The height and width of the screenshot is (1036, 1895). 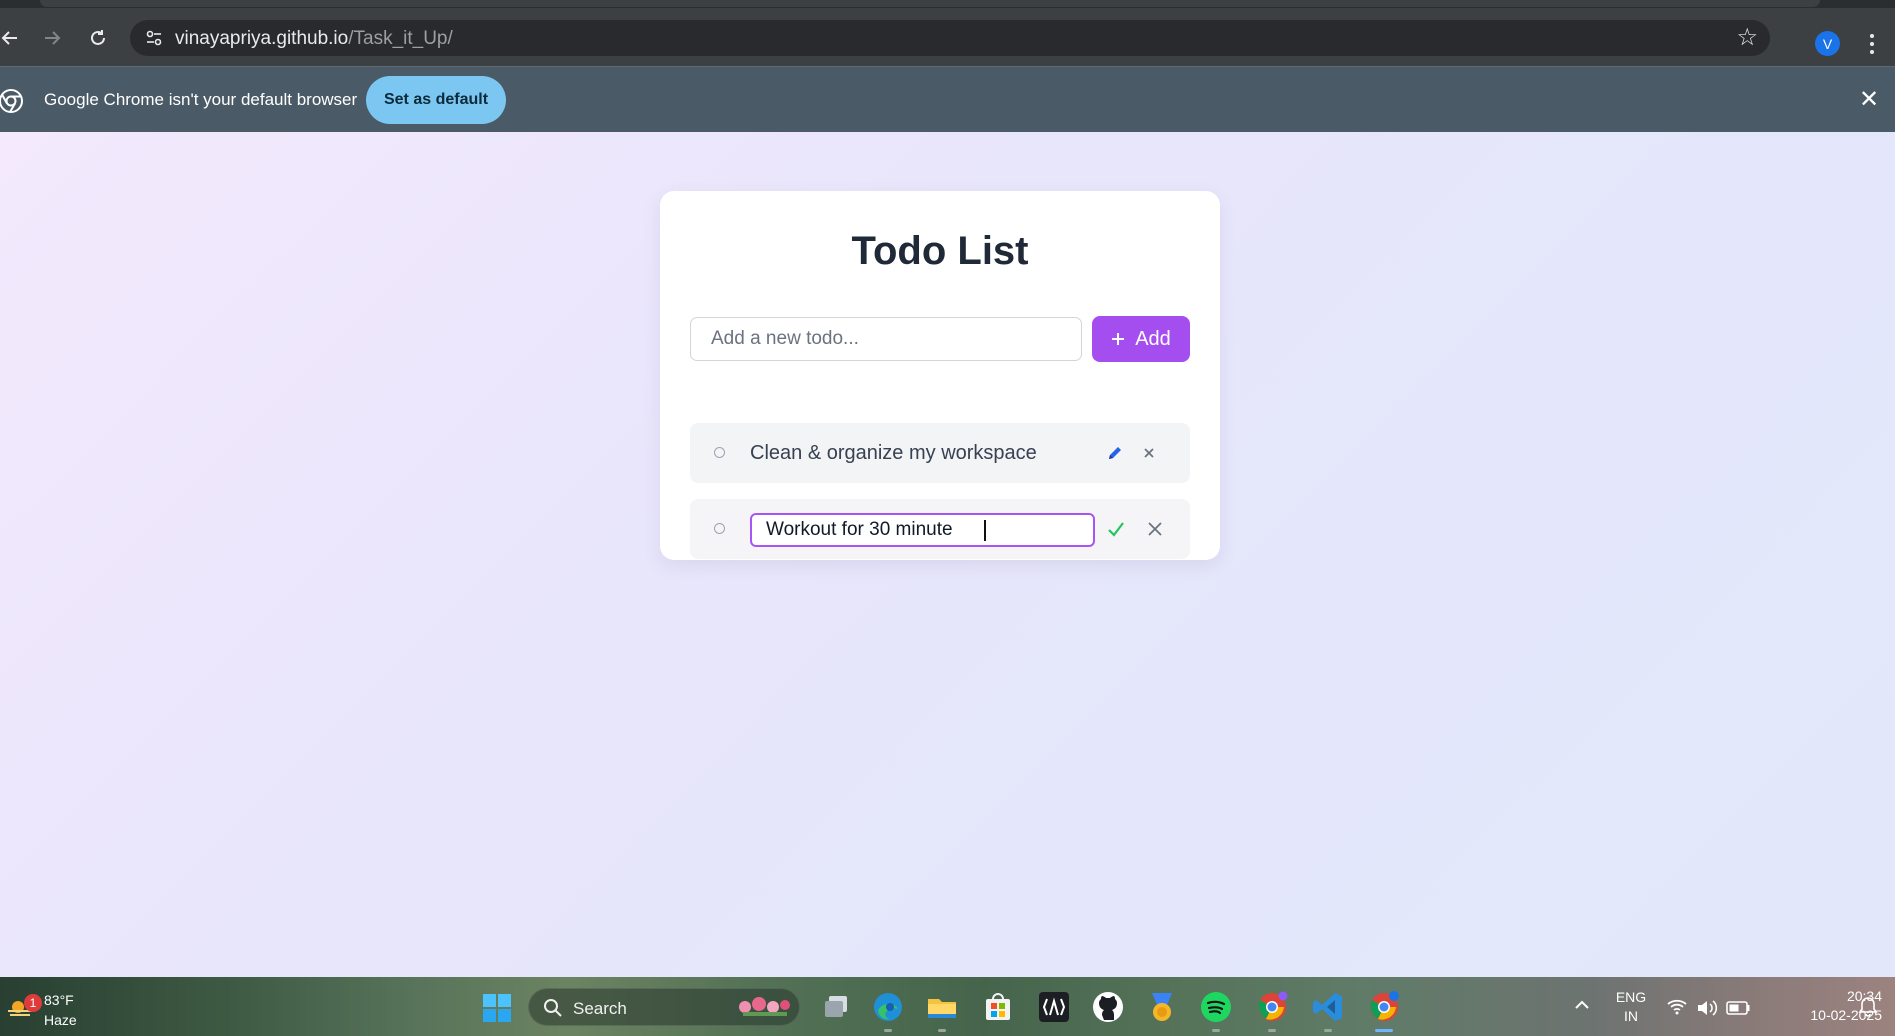 What do you see at coordinates (436, 100) in the screenshot?
I see `set-as-default-button: Set as default` at bounding box center [436, 100].